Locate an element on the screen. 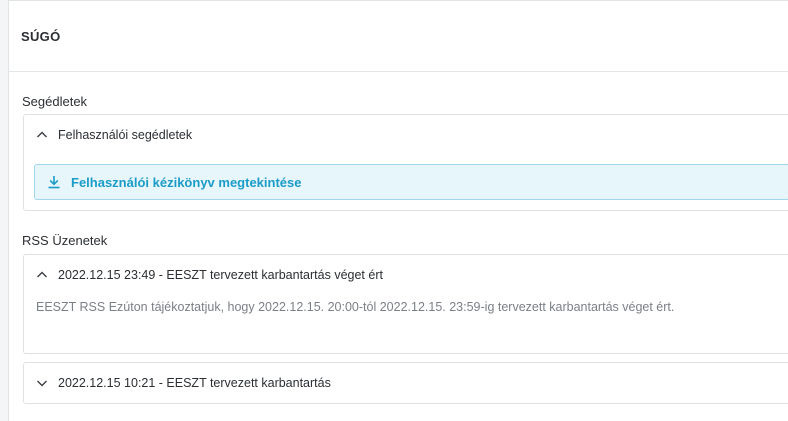 This screenshot has height=421, width=788. guides-accordion-title: Felhasználói segédletek is located at coordinates (125, 135).